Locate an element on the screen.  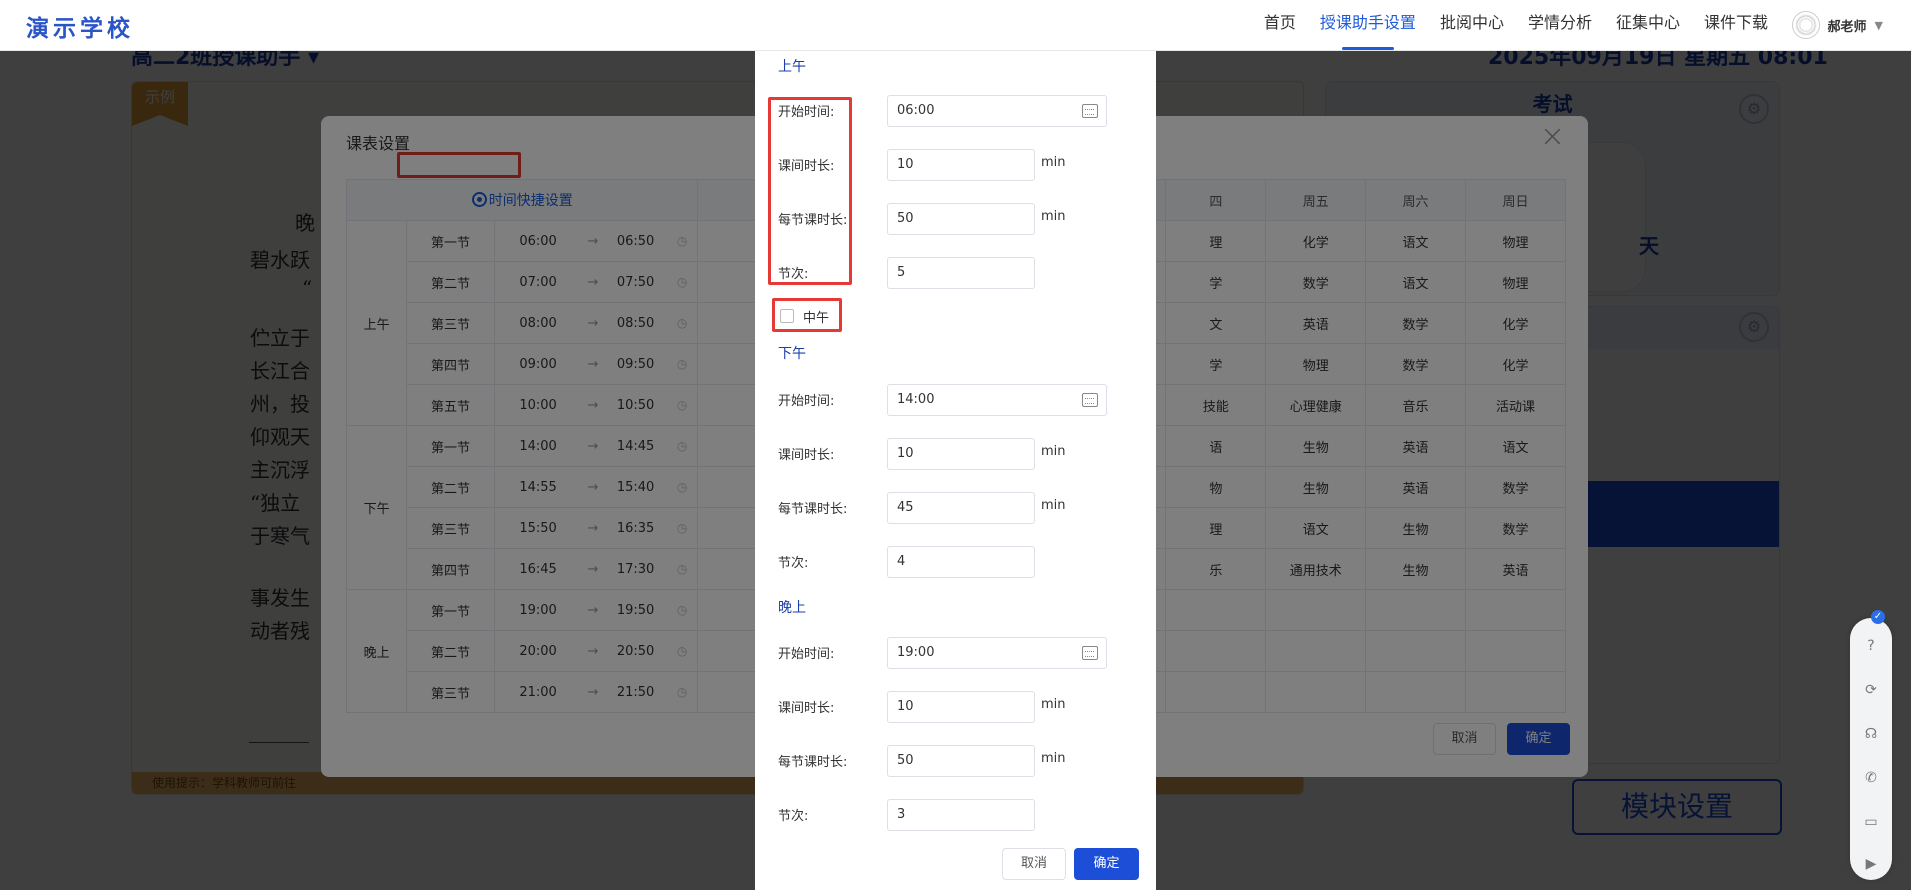
nav-home: 首页 is located at coordinates (1280, 25).